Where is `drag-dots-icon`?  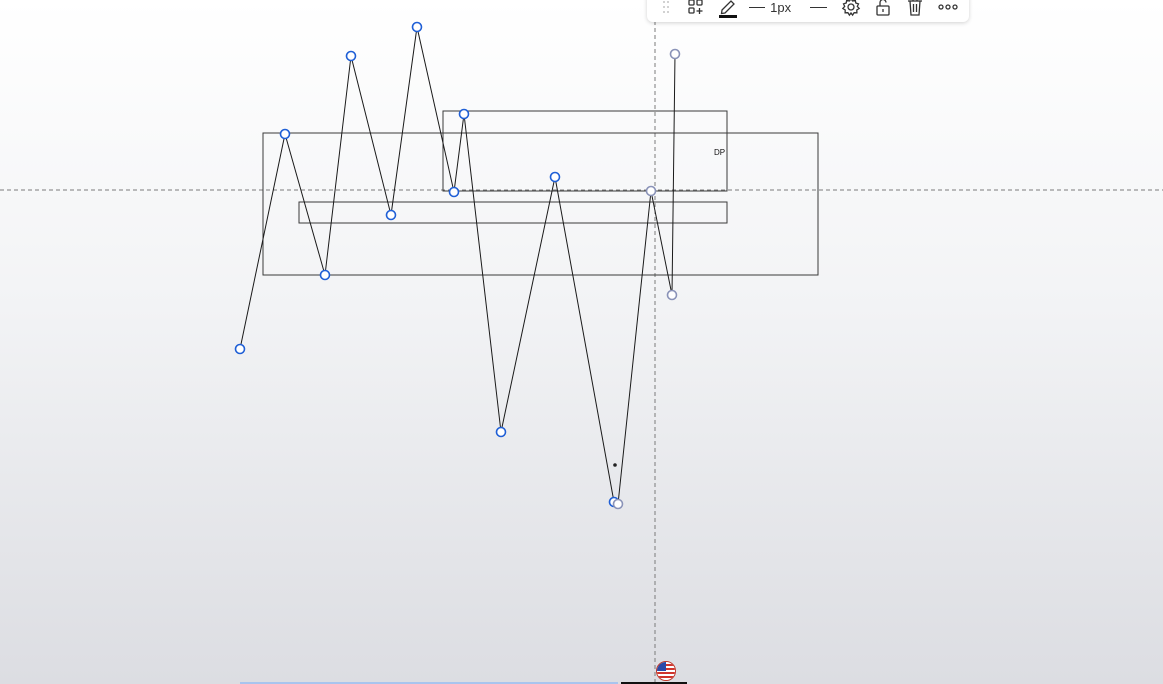
drag-dots-icon is located at coordinates (665, 7).